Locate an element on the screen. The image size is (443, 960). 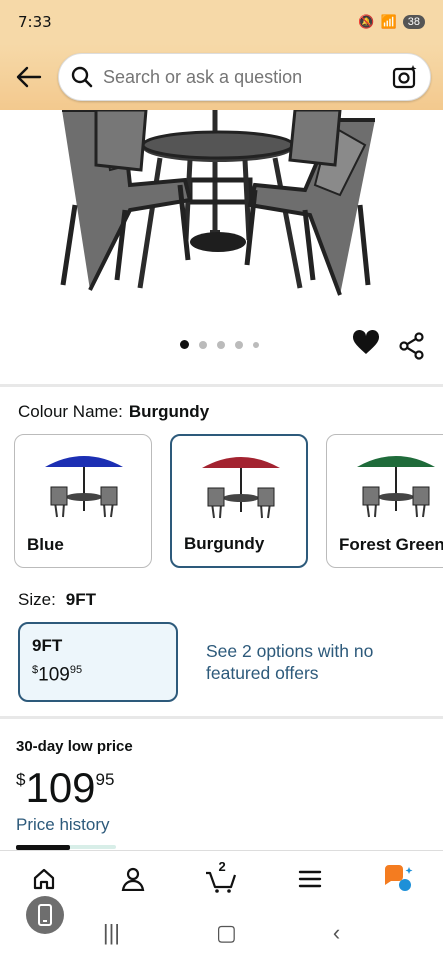
swatch-blue: Blue is located at coordinates (83, 501).